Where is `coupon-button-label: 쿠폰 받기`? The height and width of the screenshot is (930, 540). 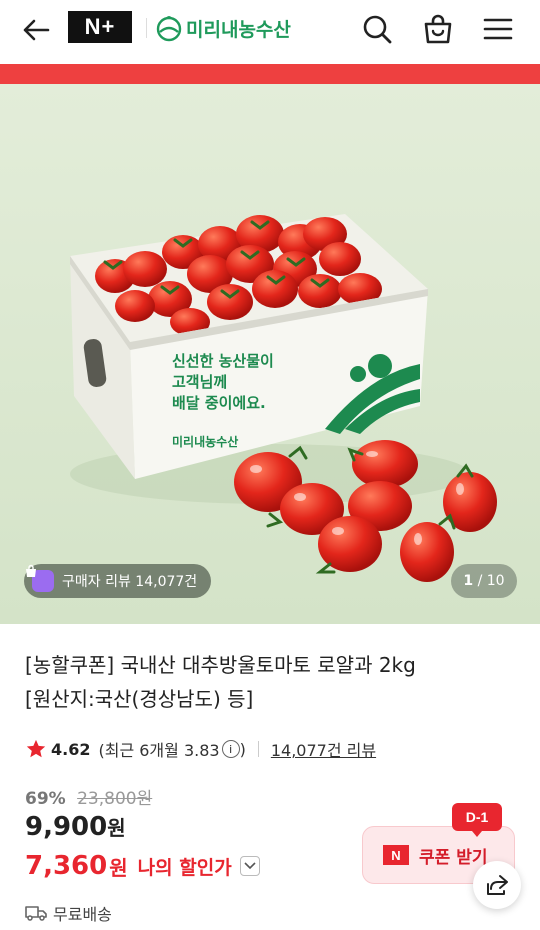 coupon-button-label: 쿠폰 받기 is located at coordinates (453, 857).